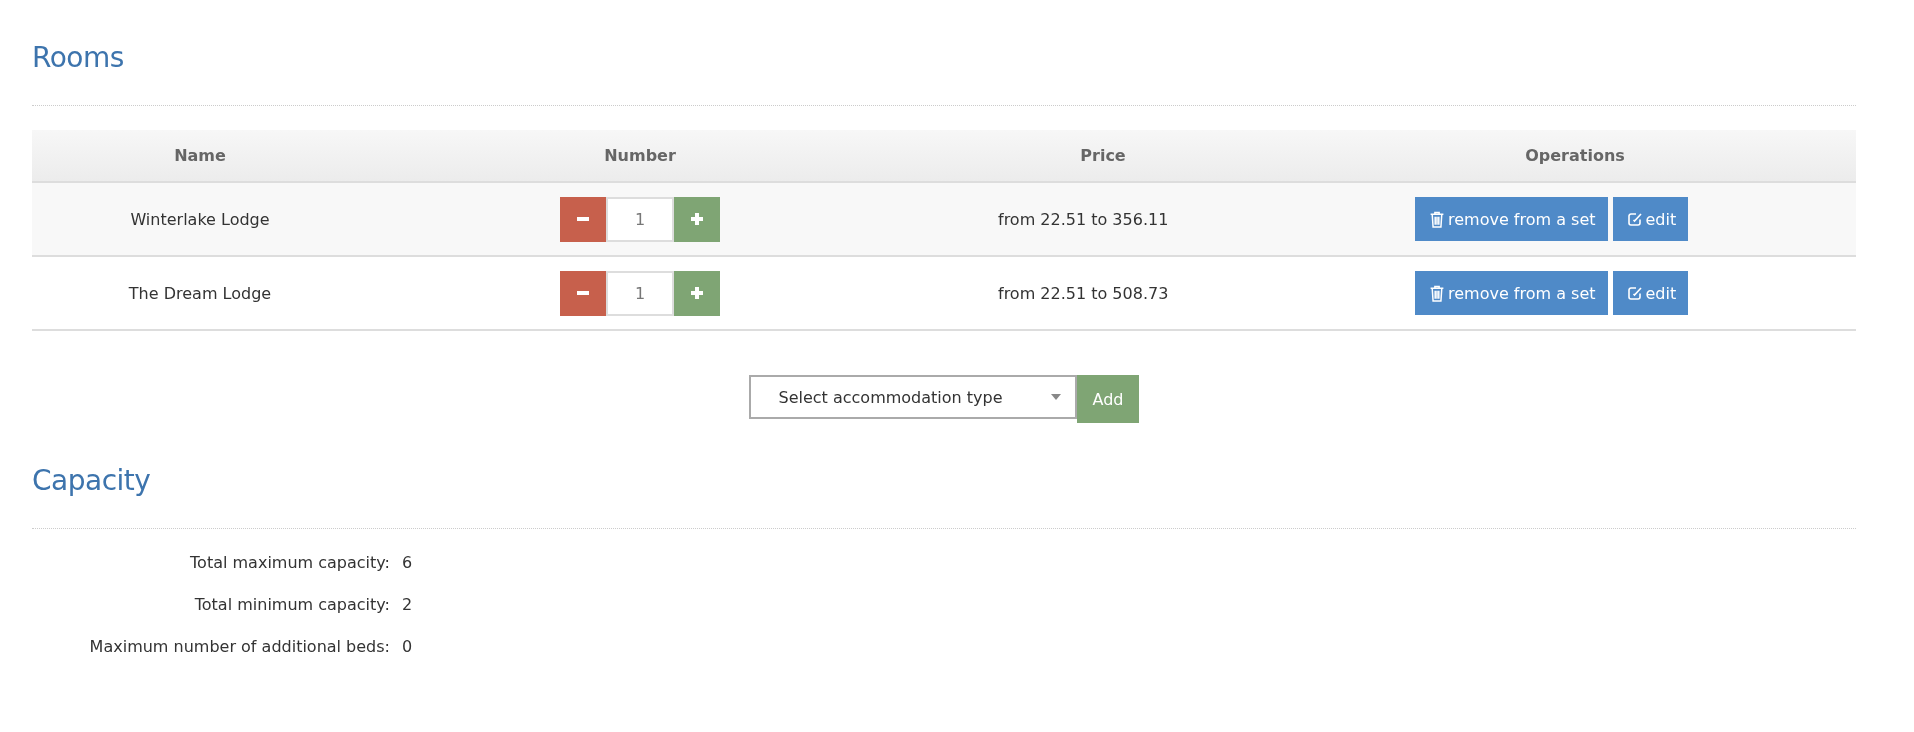  I want to click on column-header: Price, so click(1103, 155).